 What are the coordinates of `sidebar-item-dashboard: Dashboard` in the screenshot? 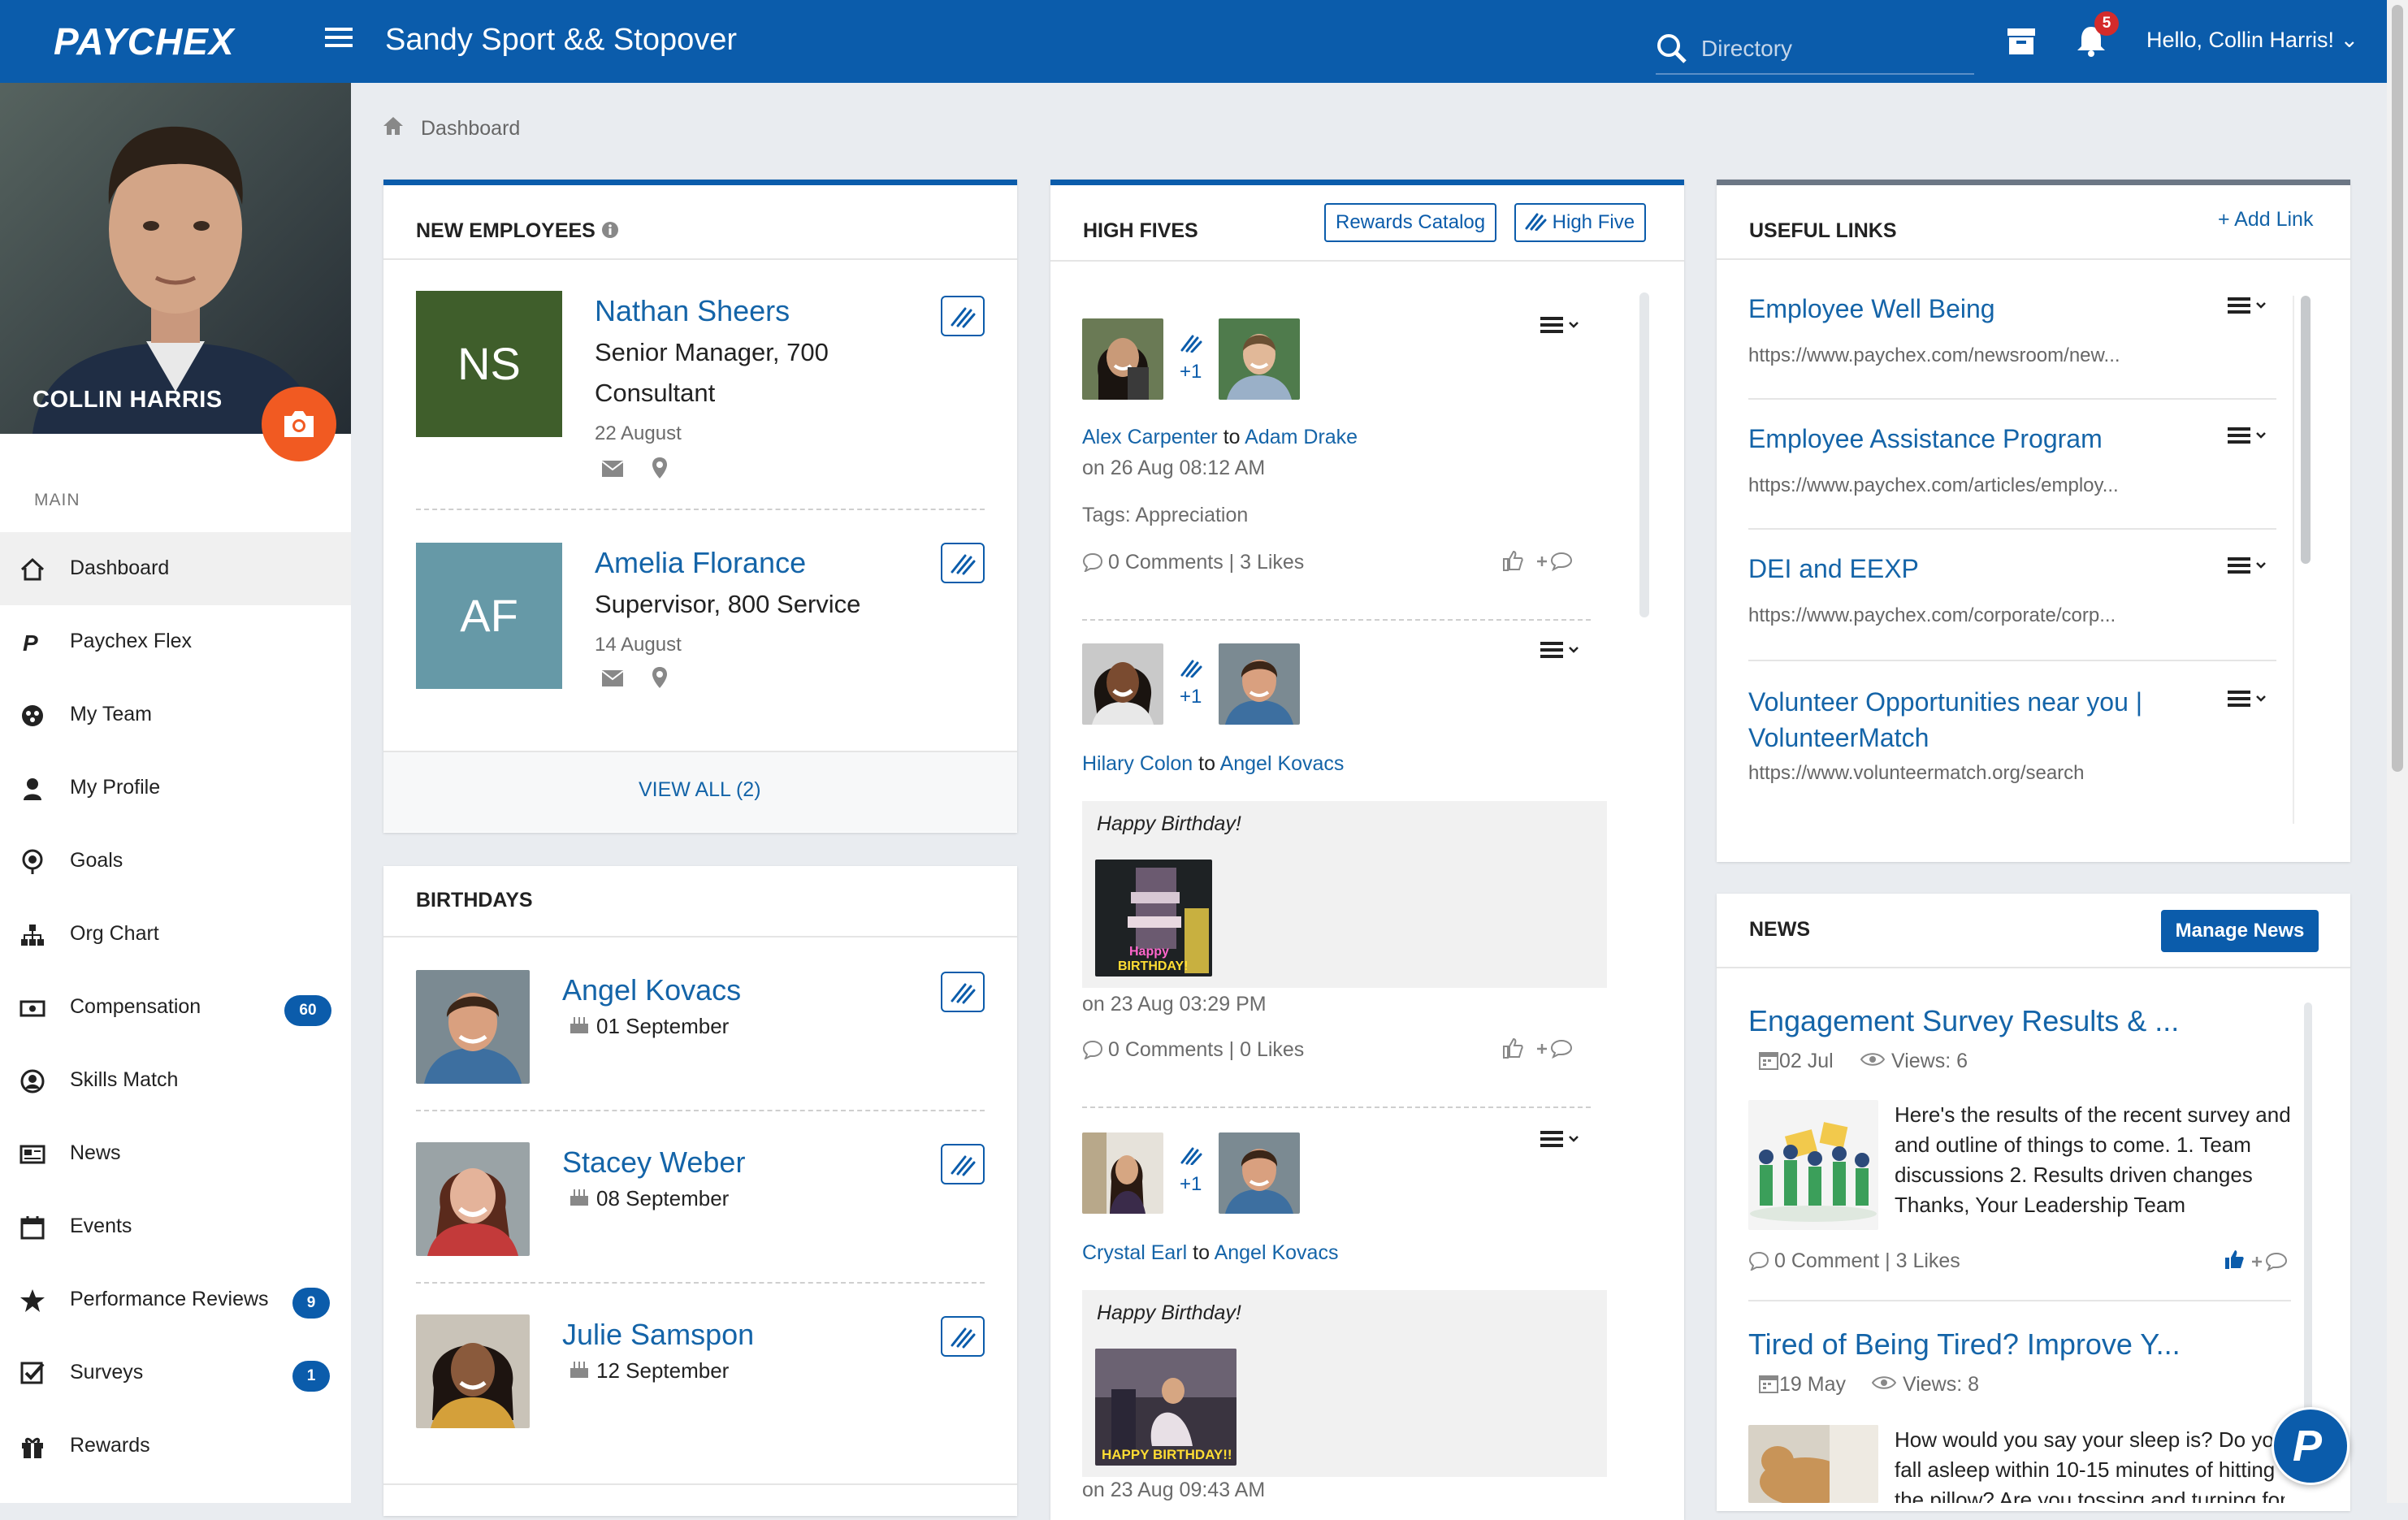 It's located at (175, 569).